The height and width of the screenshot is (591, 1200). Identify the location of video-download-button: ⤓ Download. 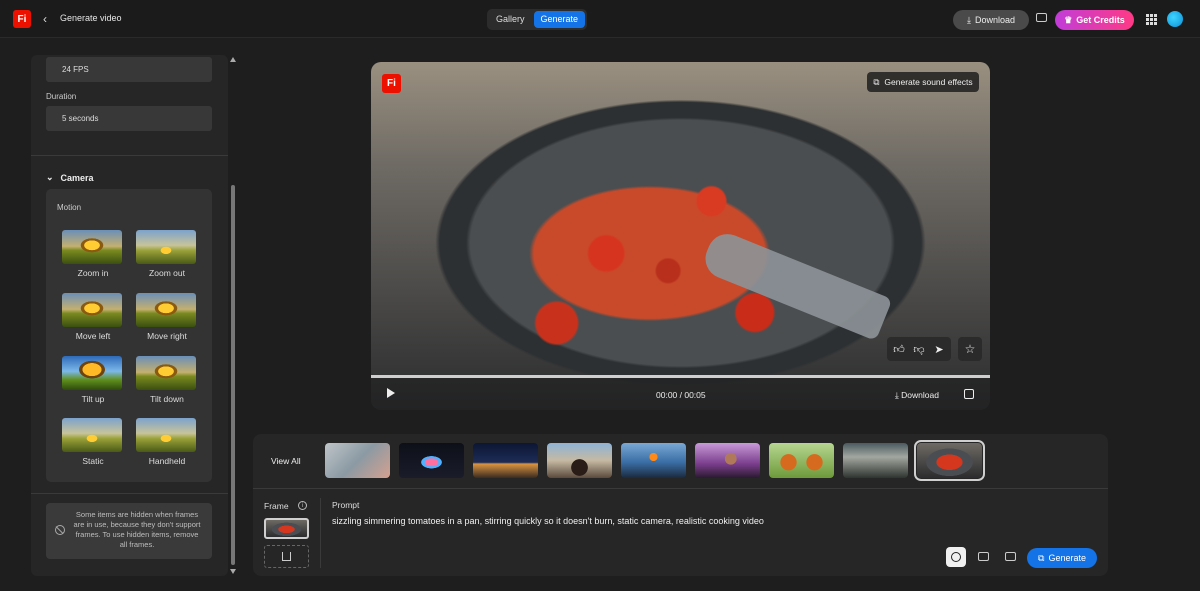
(917, 395).